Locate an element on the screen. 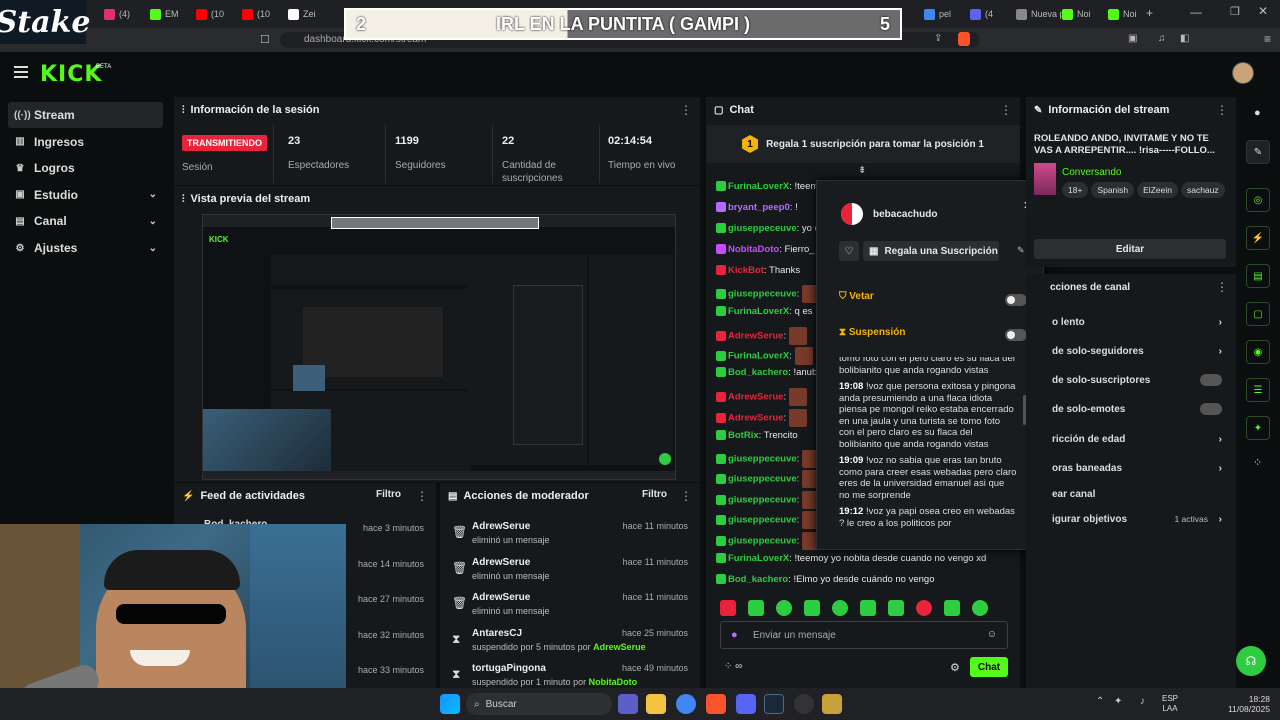 This screenshot has height=720, width=1280. user-avatar is located at coordinates (1243, 73).